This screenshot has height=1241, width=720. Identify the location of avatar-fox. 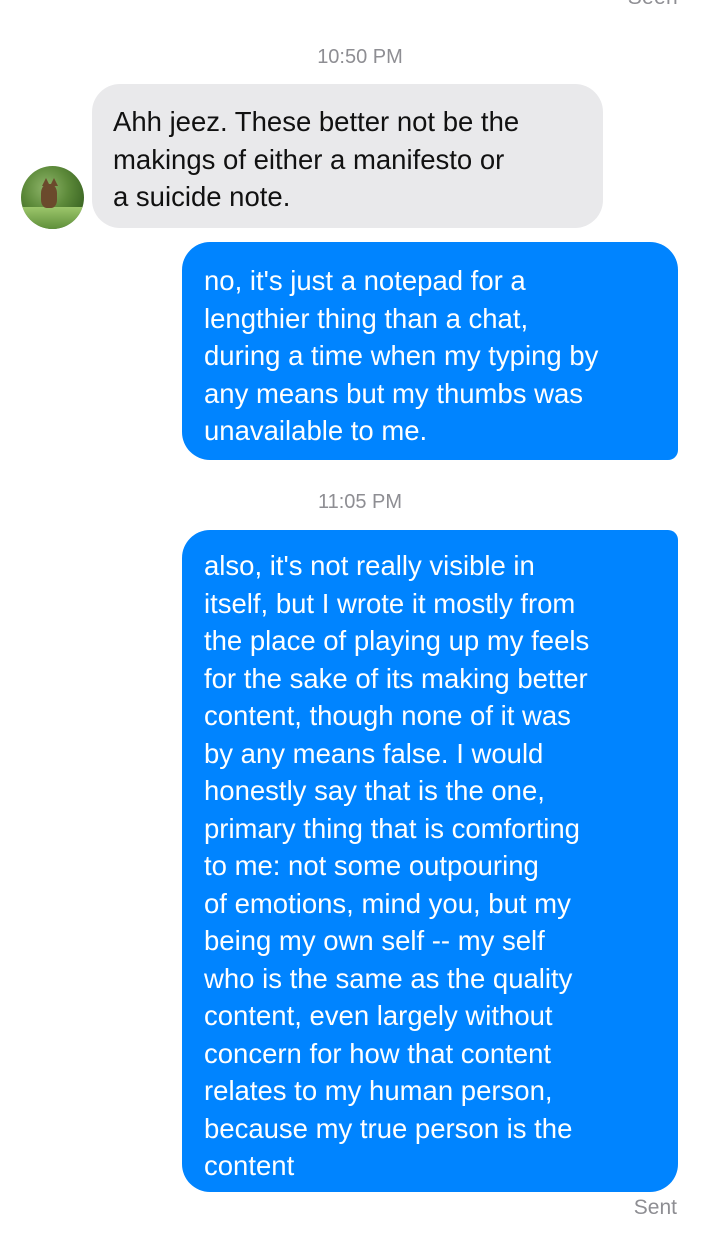
(49, 196).